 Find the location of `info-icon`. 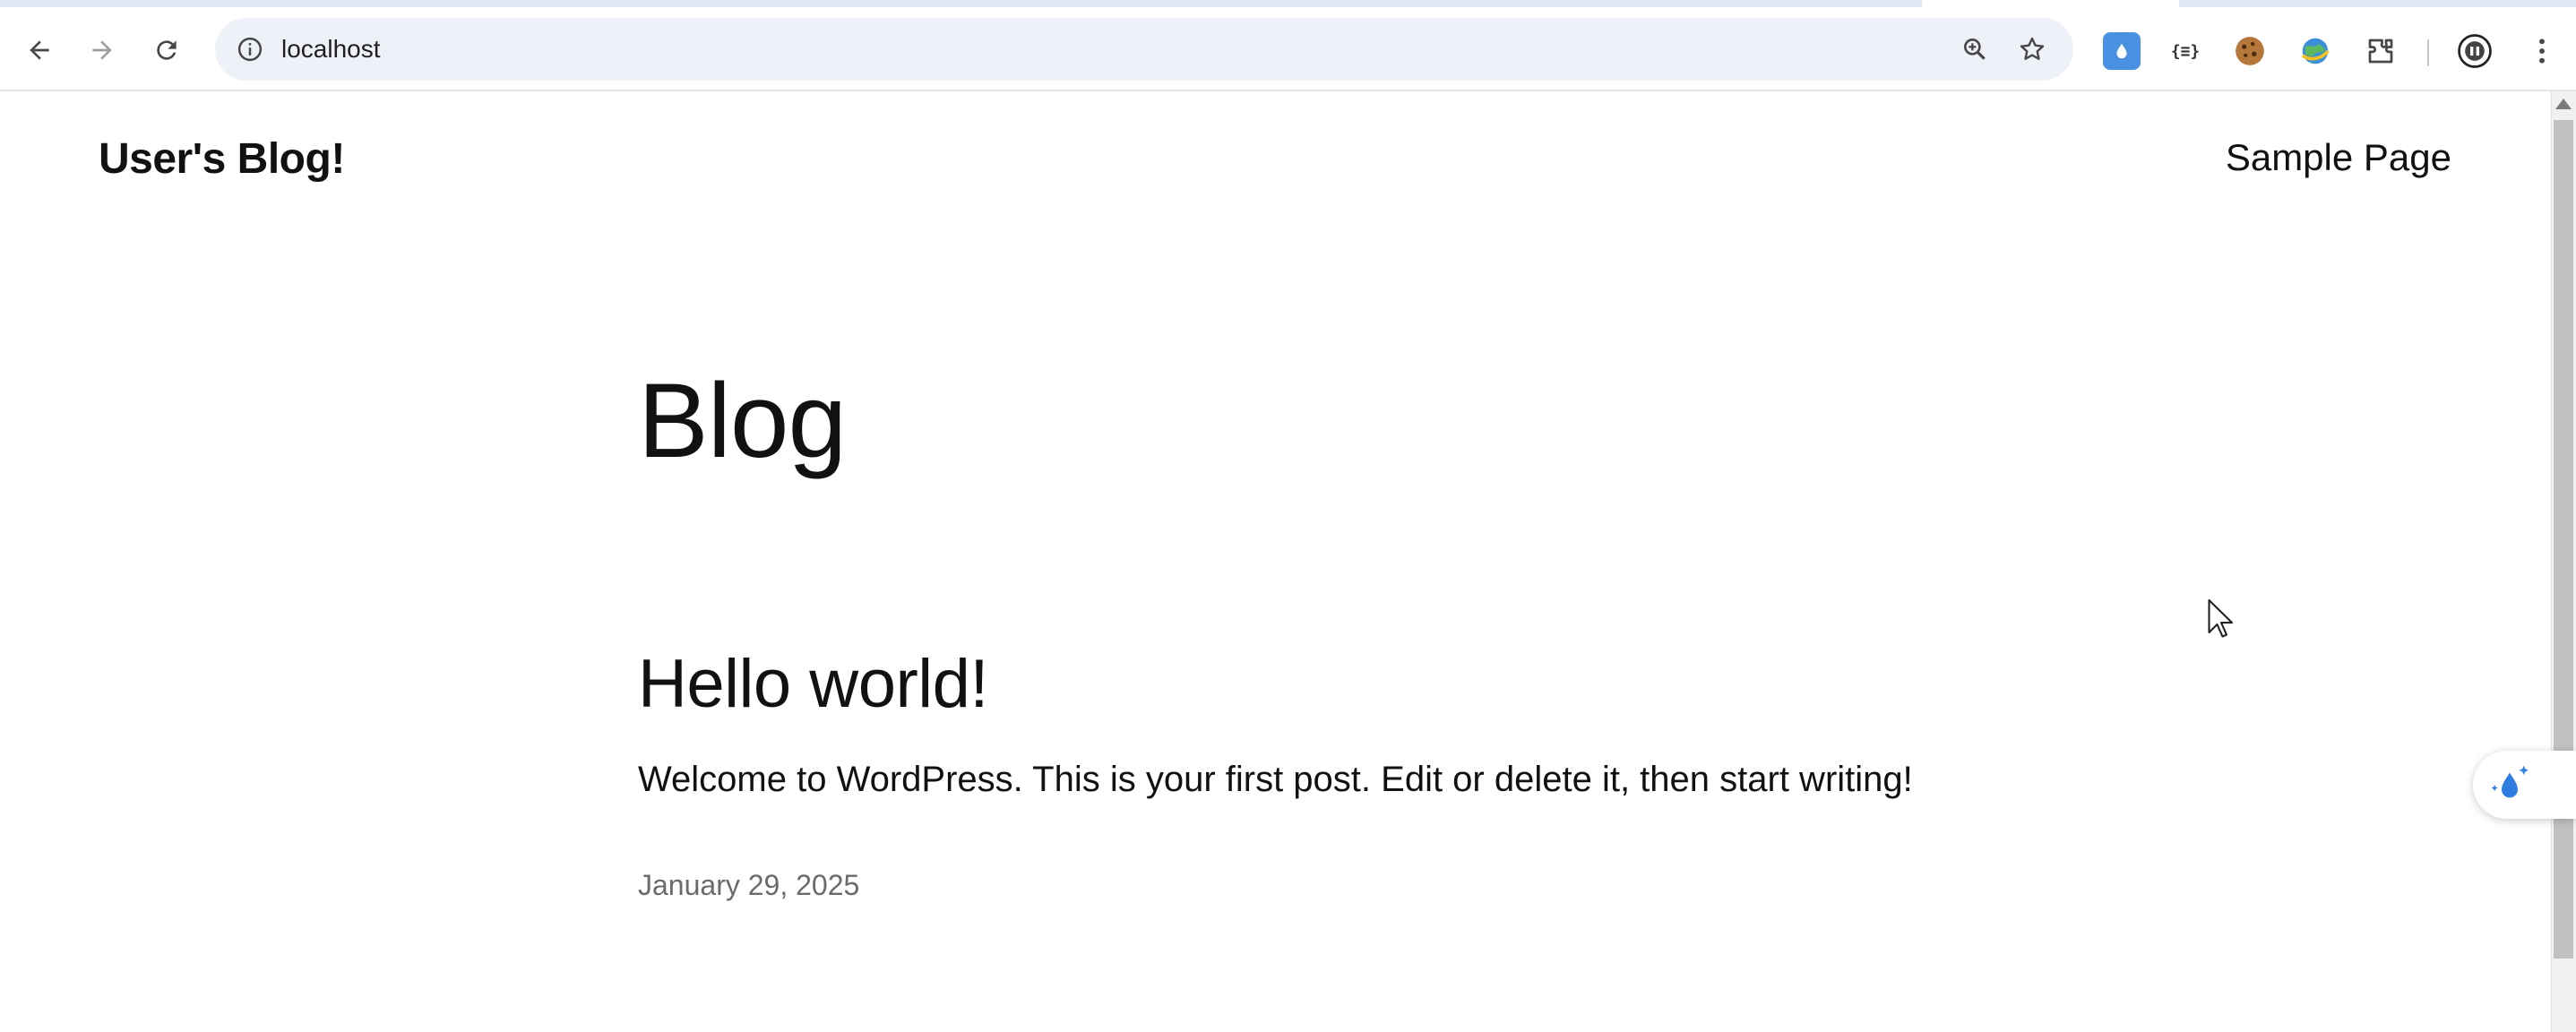

info-icon is located at coordinates (250, 49).